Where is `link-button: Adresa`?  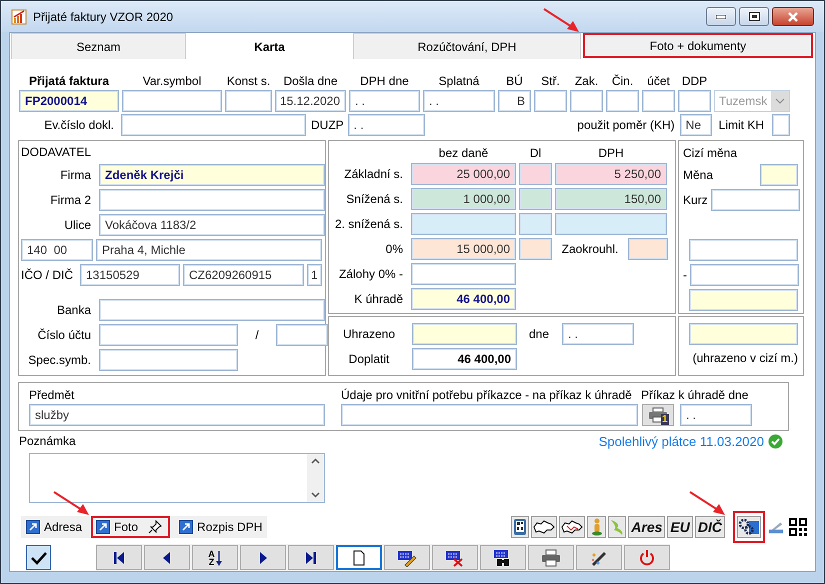 link-button: Adresa is located at coordinates (54, 527).